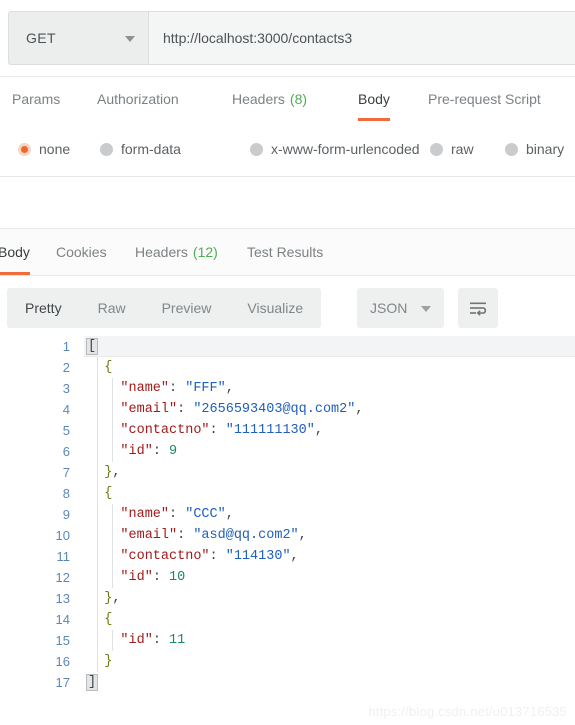 This screenshot has height=725, width=575. What do you see at coordinates (361, 38) in the screenshot?
I see `url-input: http://localhost:3000/contacts3` at bounding box center [361, 38].